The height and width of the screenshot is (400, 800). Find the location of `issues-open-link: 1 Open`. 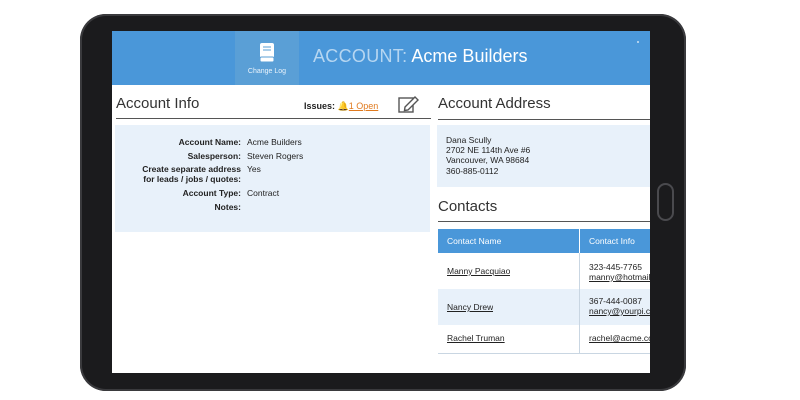

issues-open-link: 1 Open is located at coordinates (364, 106).